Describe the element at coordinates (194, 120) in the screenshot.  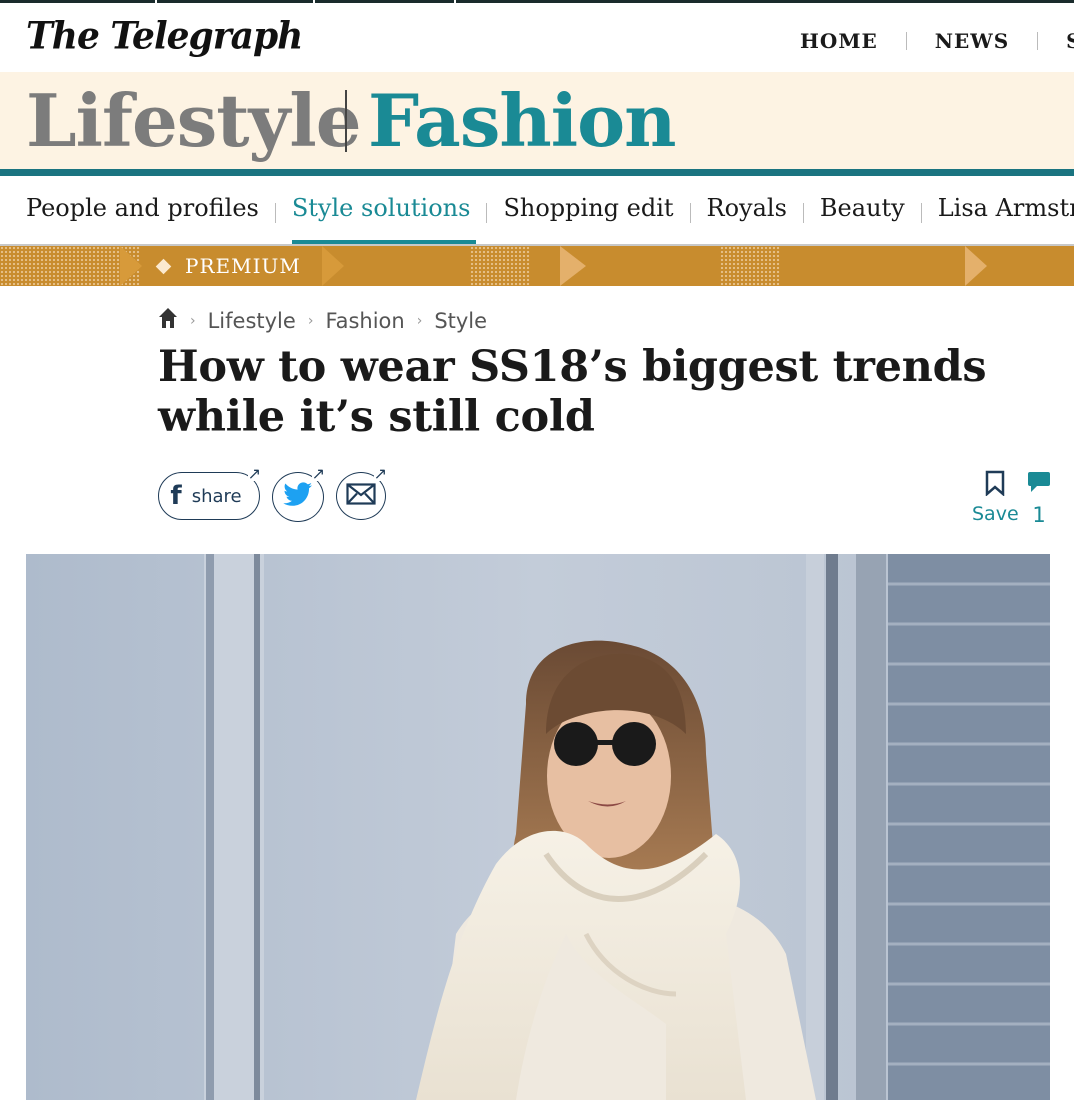
I see `section-parent-link: Lifestyle` at that location.